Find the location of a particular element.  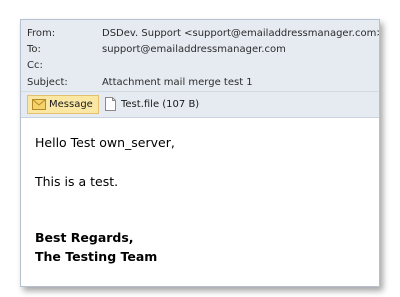

tab-message: Message is located at coordinates (63, 104).